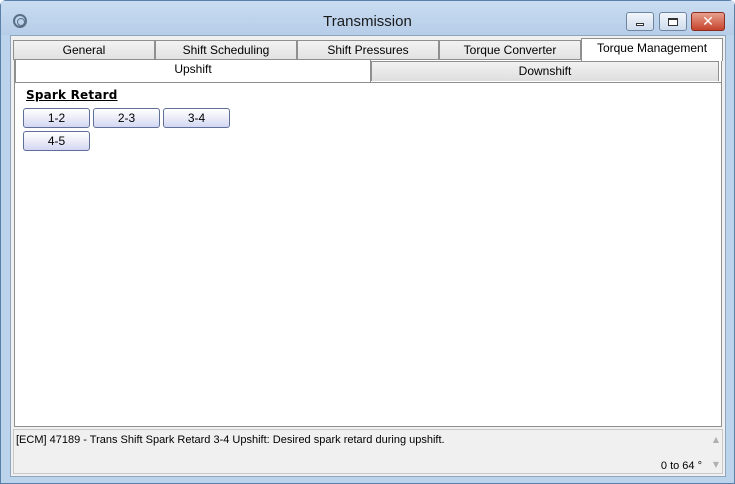  Describe the element at coordinates (652, 49) in the screenshot. I see `tab-torque-management: Torque Management` at that location.